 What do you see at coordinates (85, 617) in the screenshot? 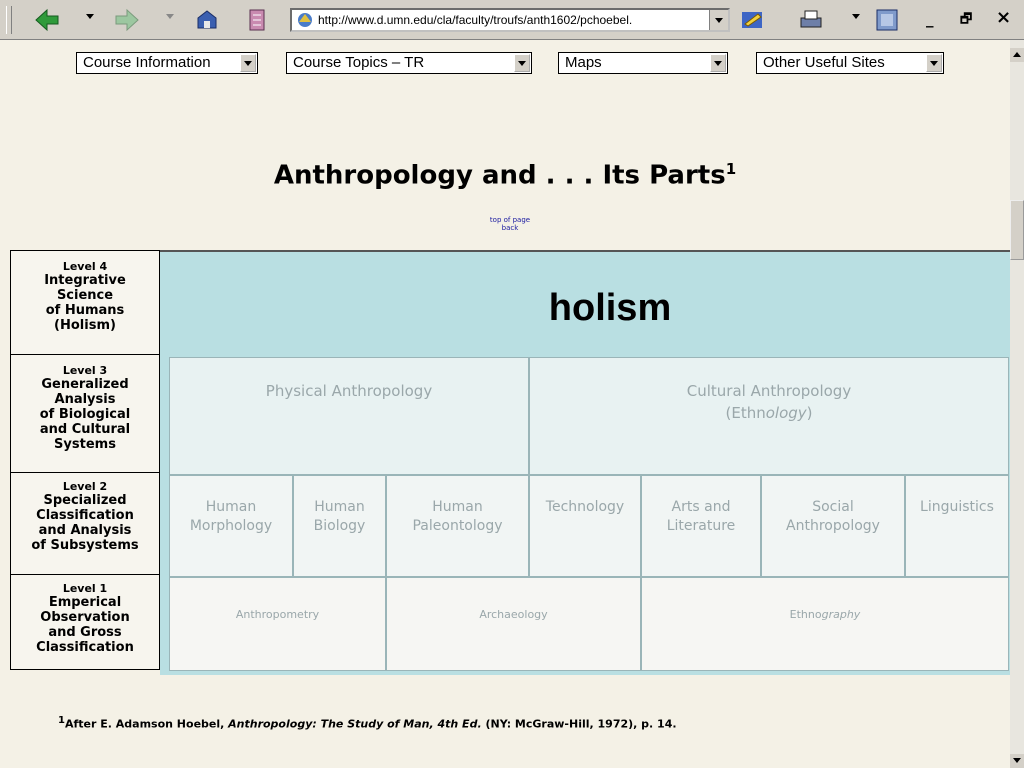
I see `level-line: Observation` at bounding box center [85, 617].